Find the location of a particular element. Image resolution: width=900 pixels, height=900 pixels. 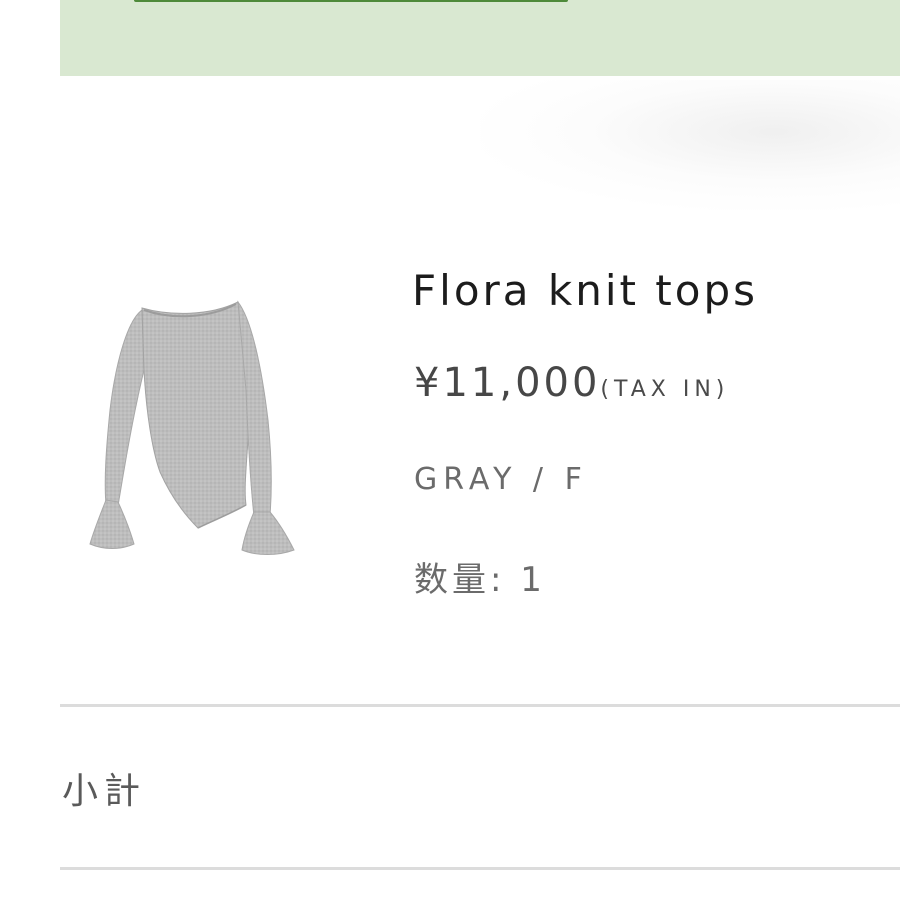

price-line: ¥11,000(TAX IN) is located at coordinates (571, 383).